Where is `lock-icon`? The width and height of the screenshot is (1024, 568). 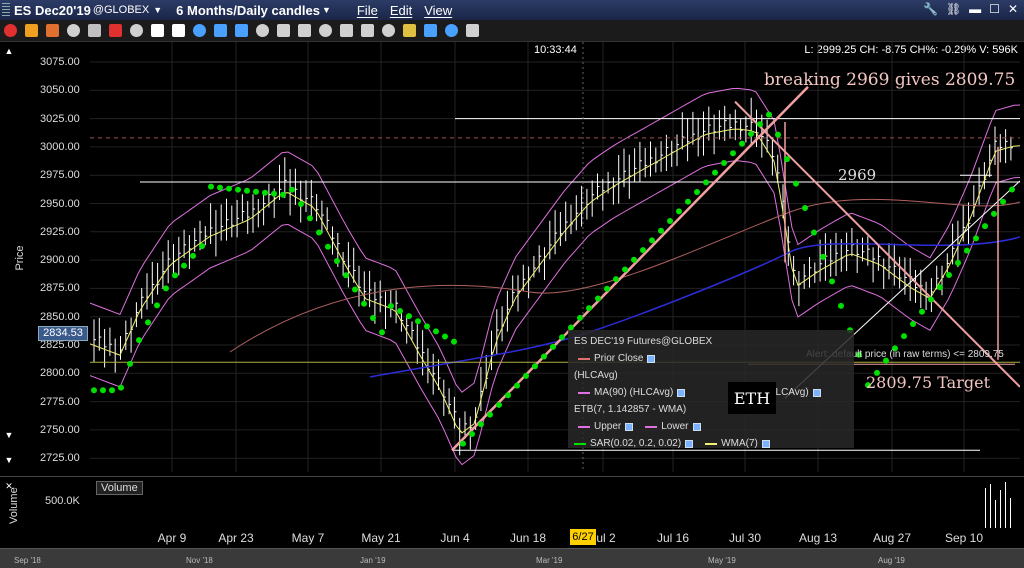
lock-icon is located at coordinates (472, 30).